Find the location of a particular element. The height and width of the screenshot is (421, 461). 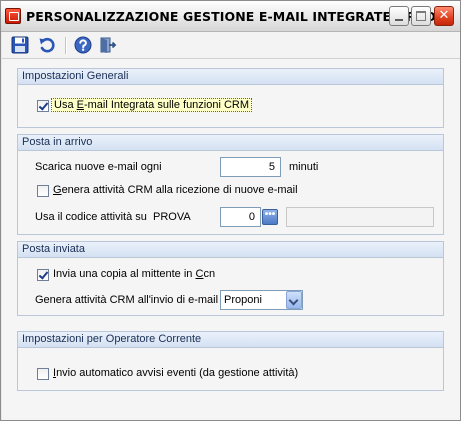

undo-icon is located at coordinates (47, 45).